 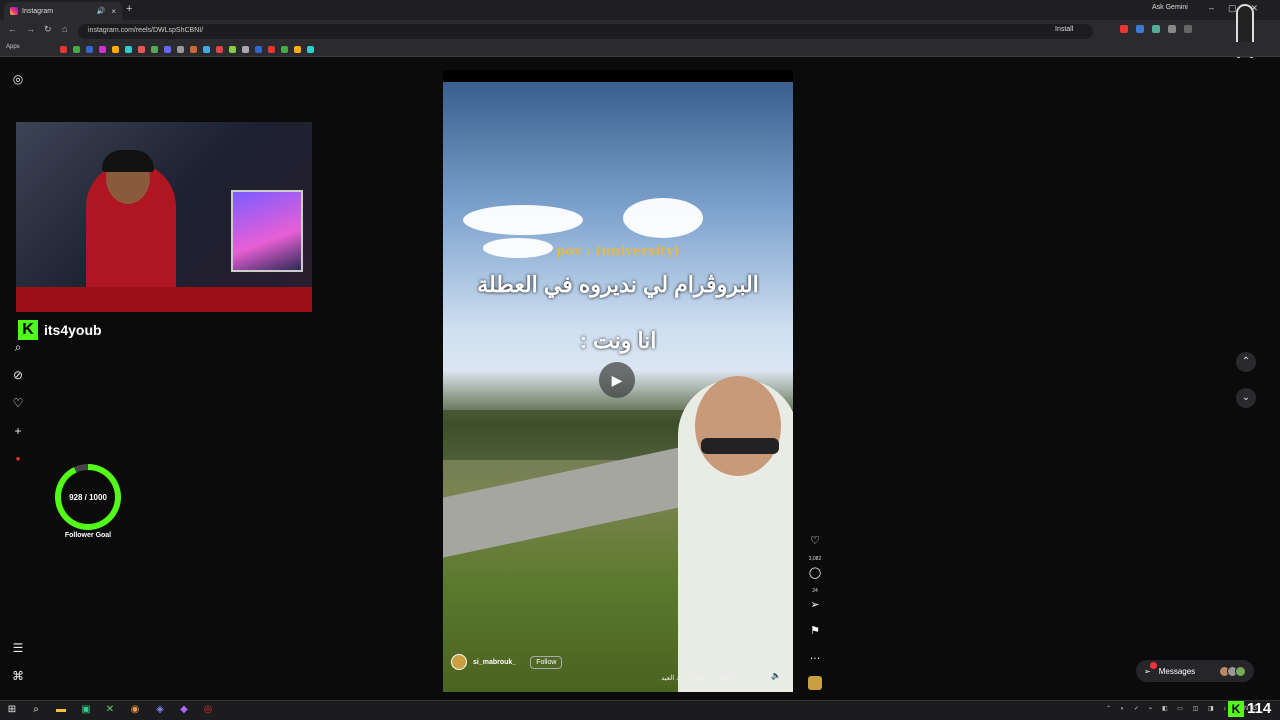 I want to click on reload-icon: ↻, so click(x=48, y=29).